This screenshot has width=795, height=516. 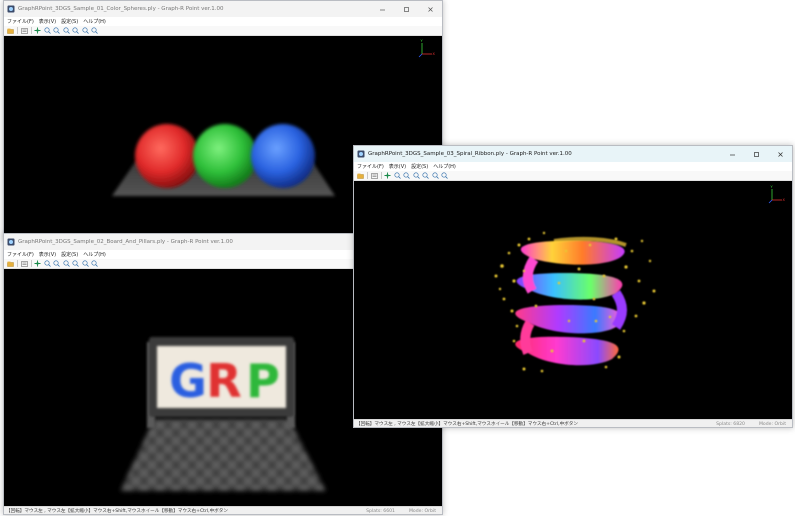 I want to click on green-sphere, so click(x=225, y=156).